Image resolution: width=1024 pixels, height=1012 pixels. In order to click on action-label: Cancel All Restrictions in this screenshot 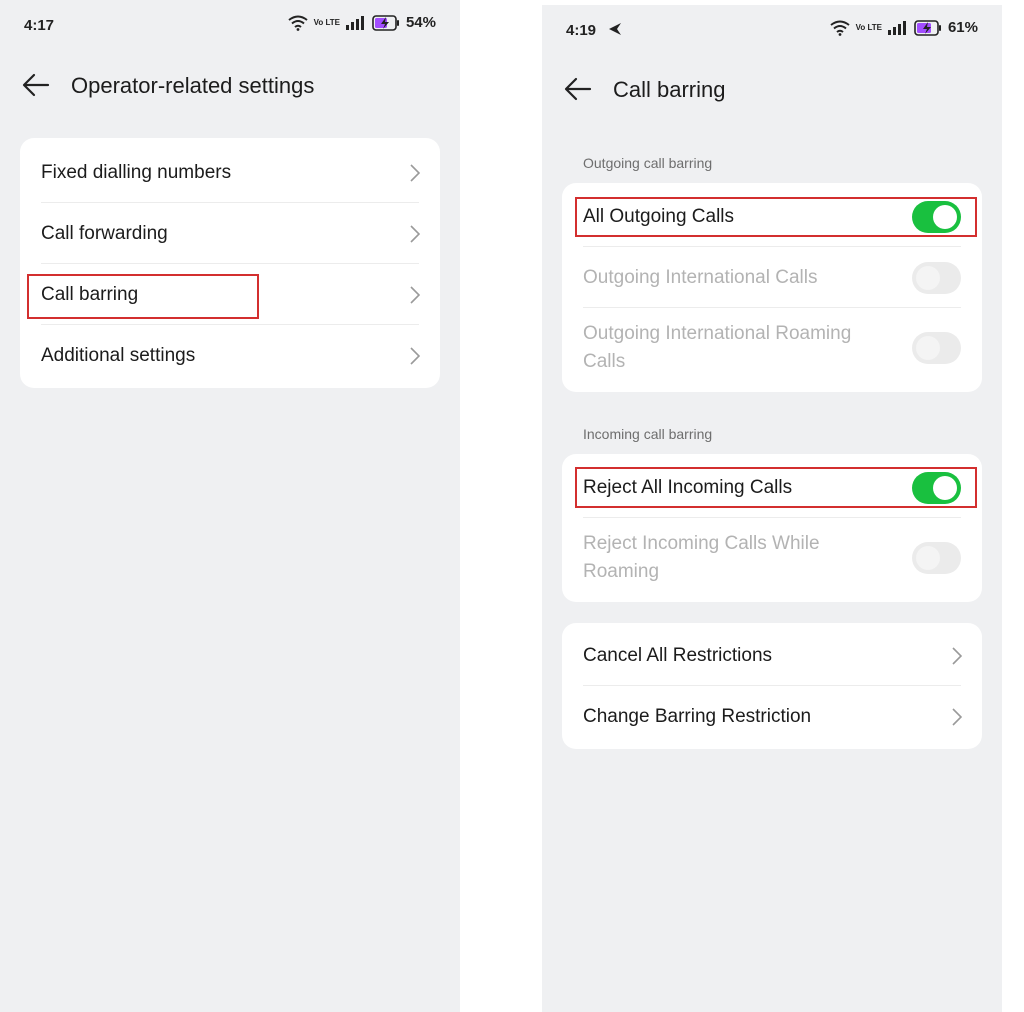, I will do `click(678, 655)`.